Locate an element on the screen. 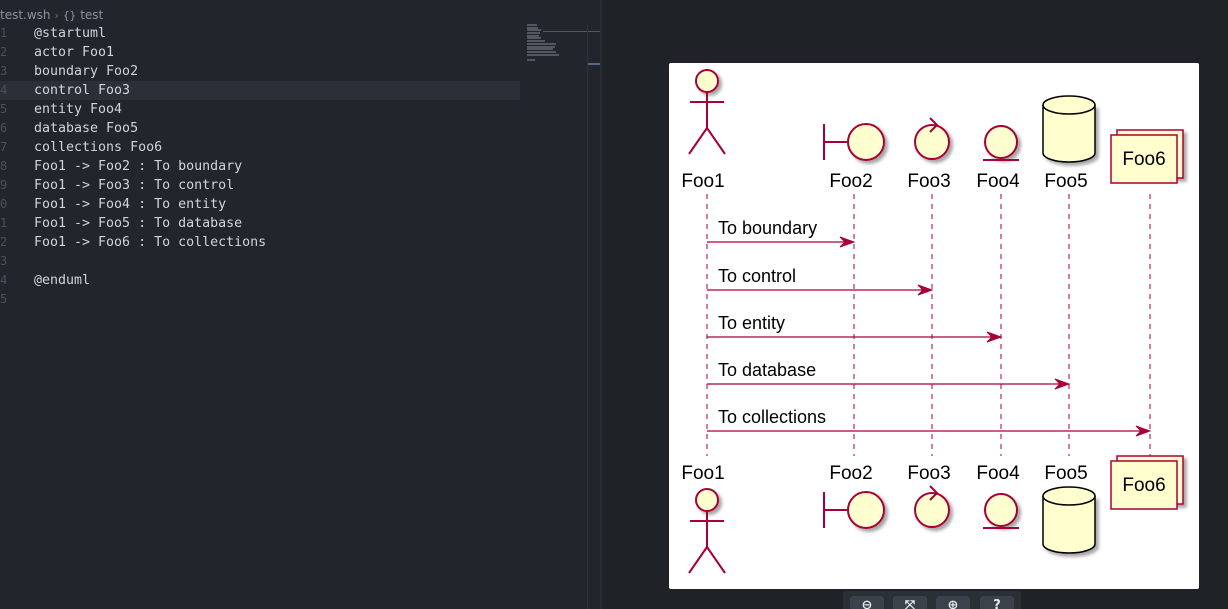 Image resolution: width=1228 pixels, height=609 pixels. code-line: 5 entity Foo4 is located at coordinates (260, 109).